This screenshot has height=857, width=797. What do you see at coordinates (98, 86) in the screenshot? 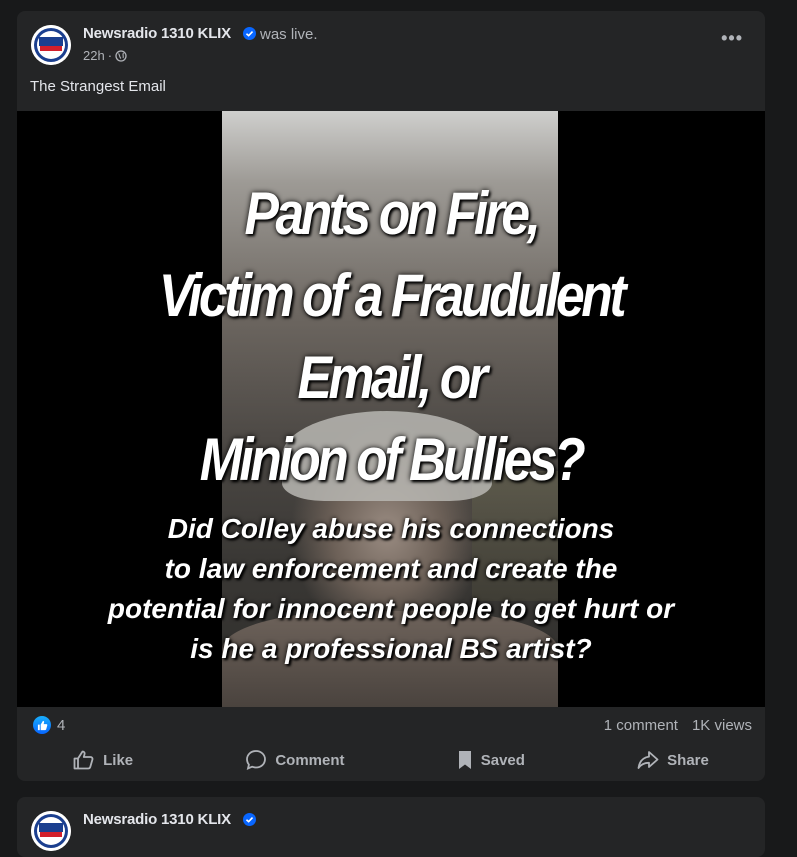
I see `post-caption: The Strangest Email` at bounding box center [98, 86].